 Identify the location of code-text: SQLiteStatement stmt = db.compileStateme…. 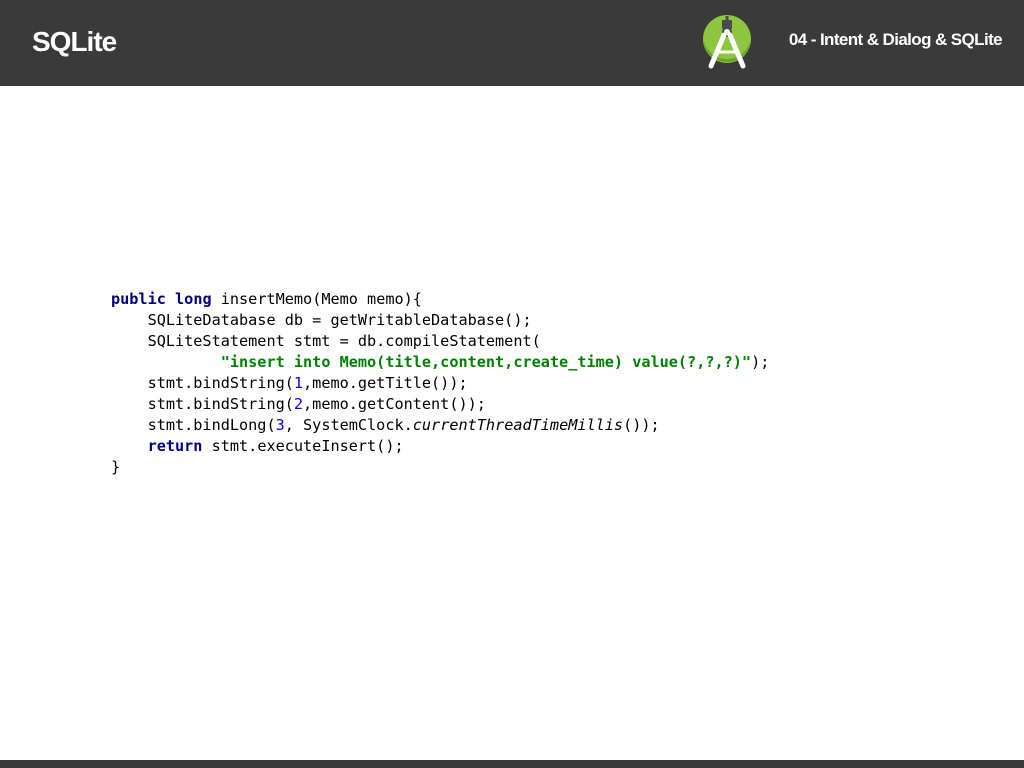
(326, 341).